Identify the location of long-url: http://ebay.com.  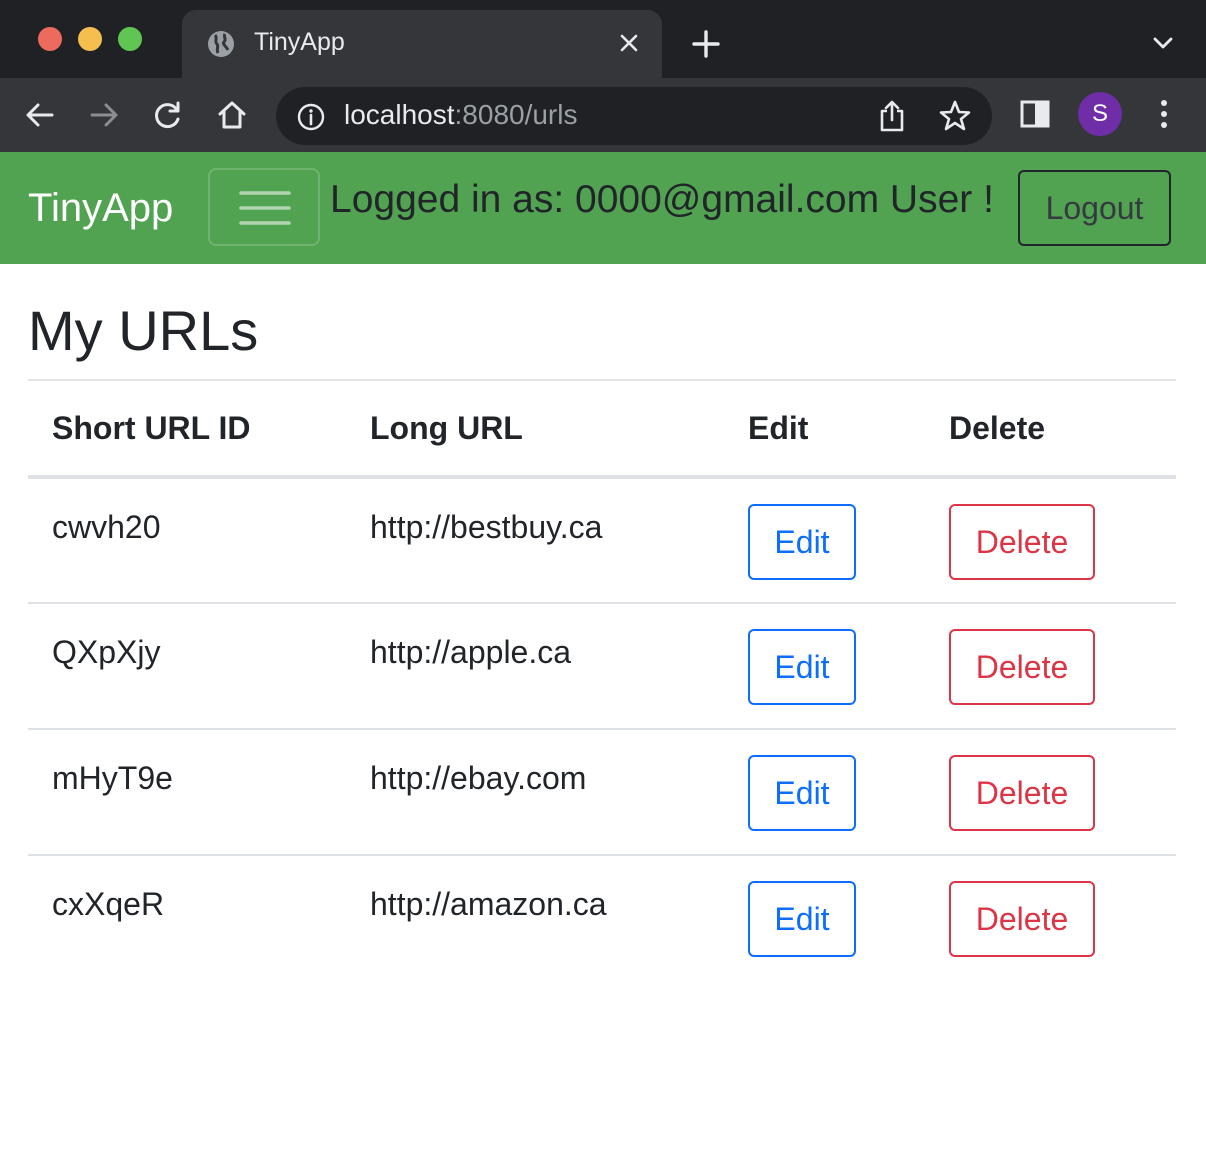
(535, 792).